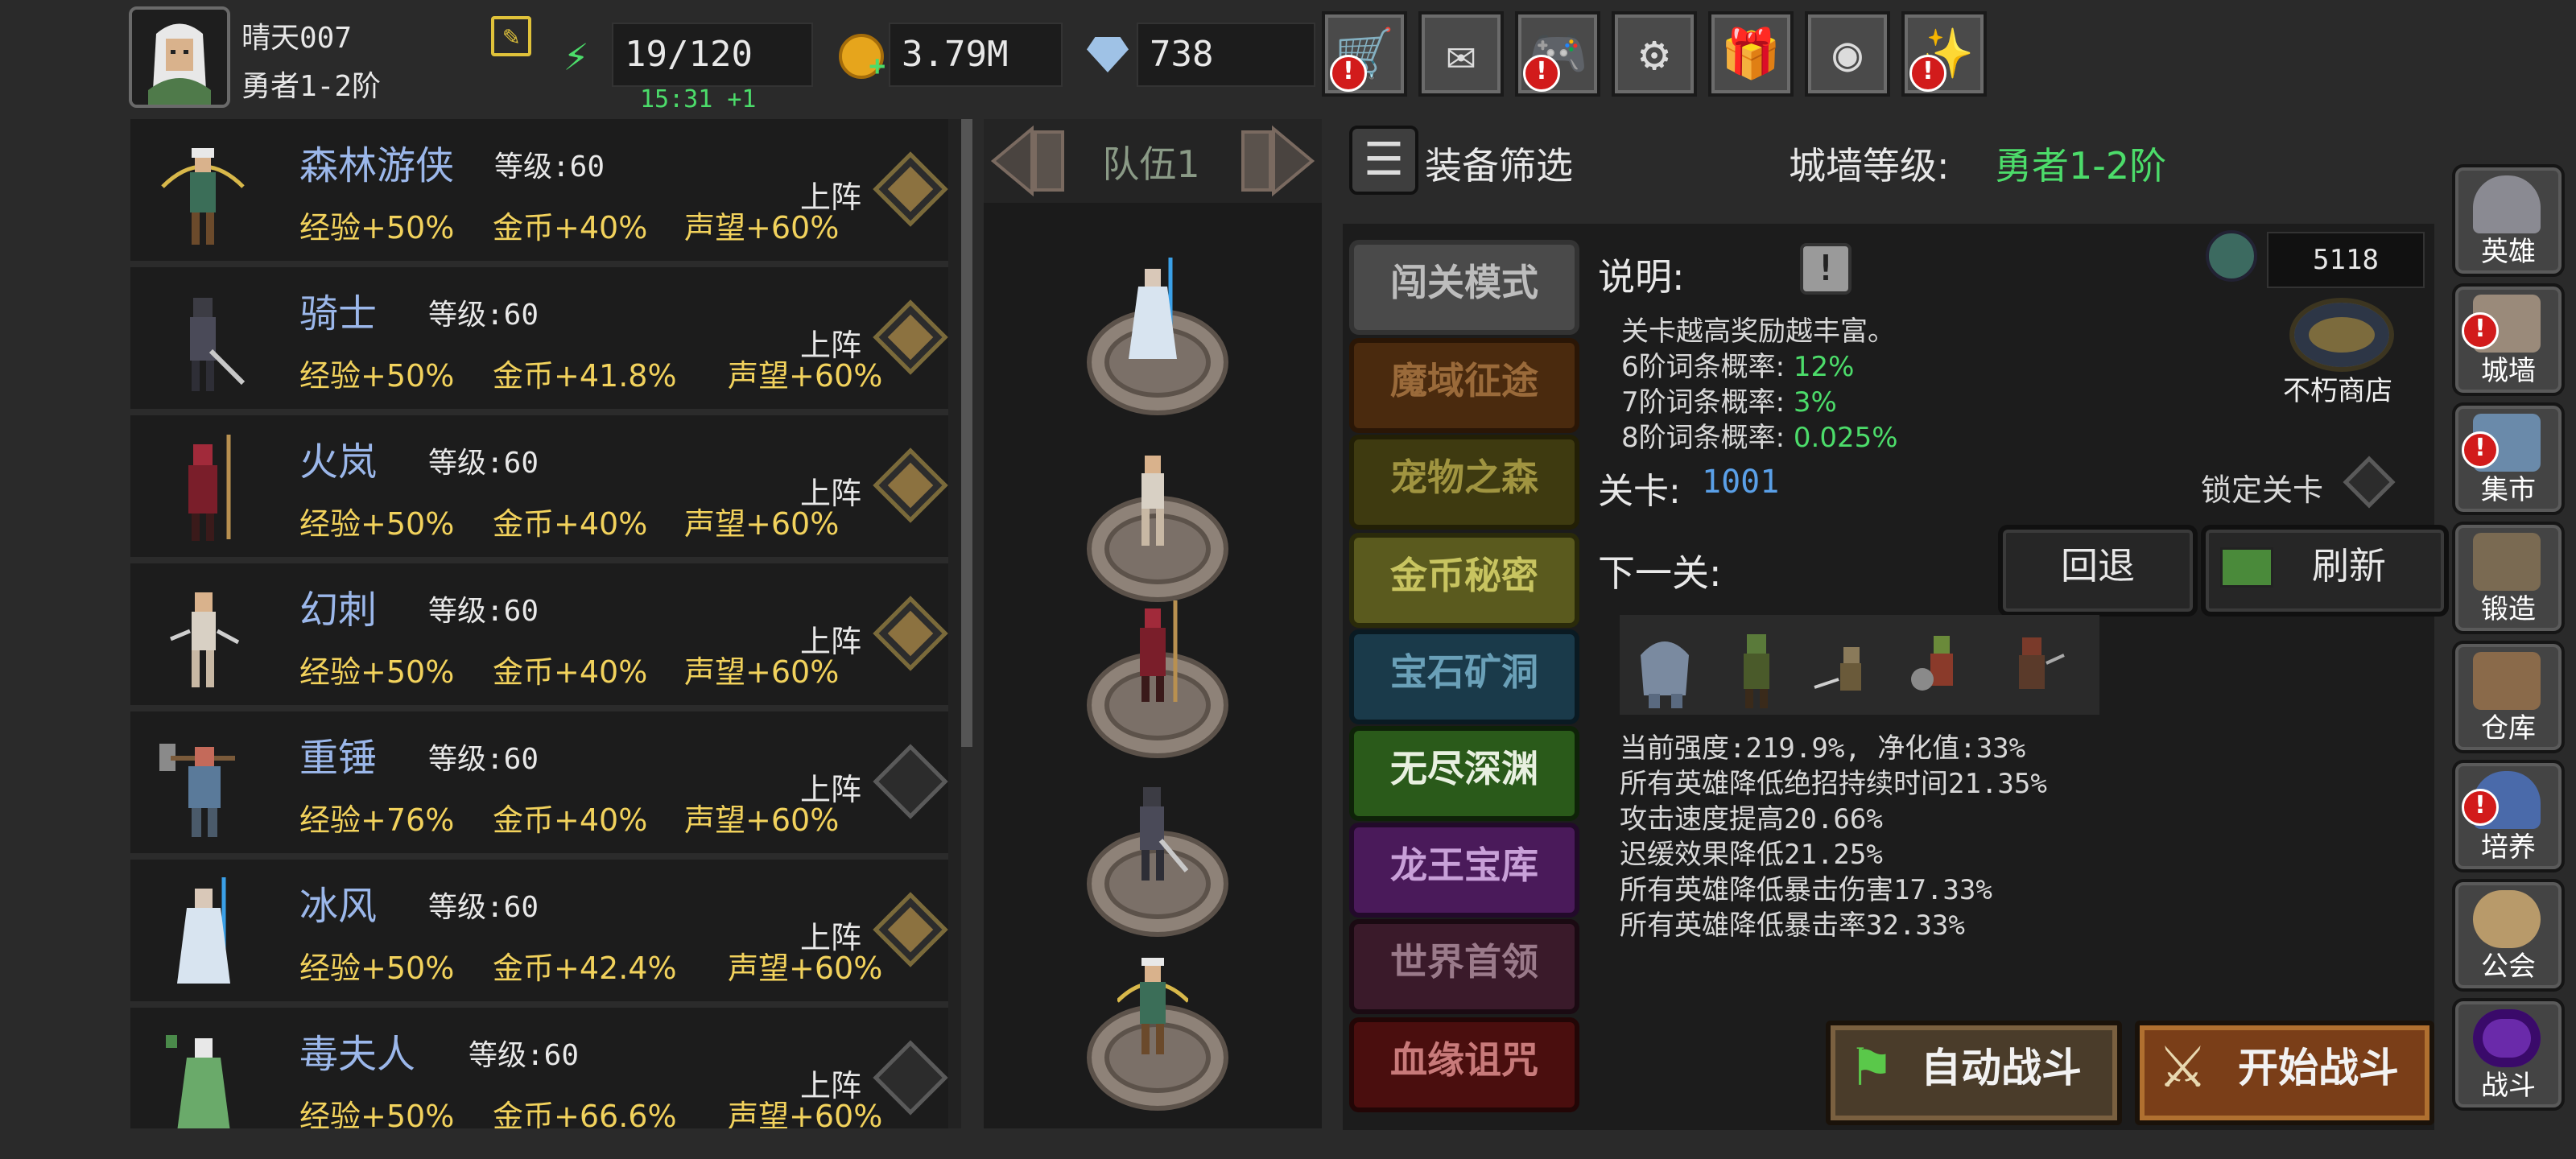 The image size is (2576, 1159). Describe the element at coordinates (539, 934) in the screenshot. I see `hero-row: 冰风 等级:60 经验+50% 金币+42.4% 声望+60% 上阵` at that location.